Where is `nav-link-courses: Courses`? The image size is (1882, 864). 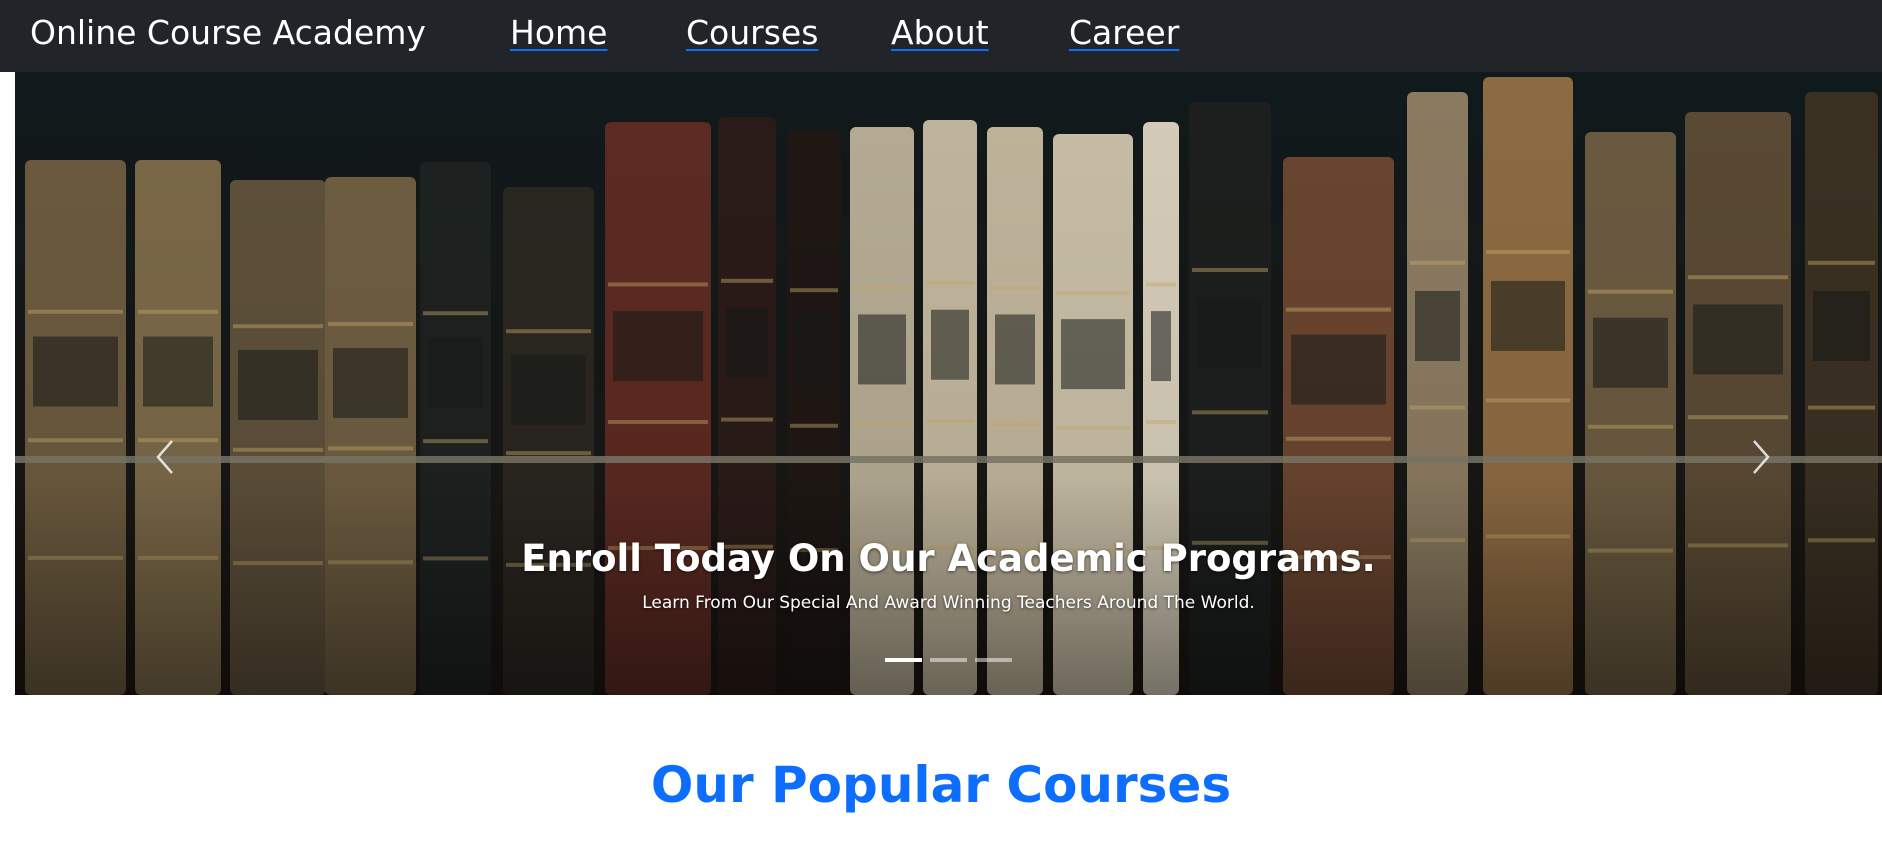
nav-link-courses: Courses is located at coordinates (752, 33).